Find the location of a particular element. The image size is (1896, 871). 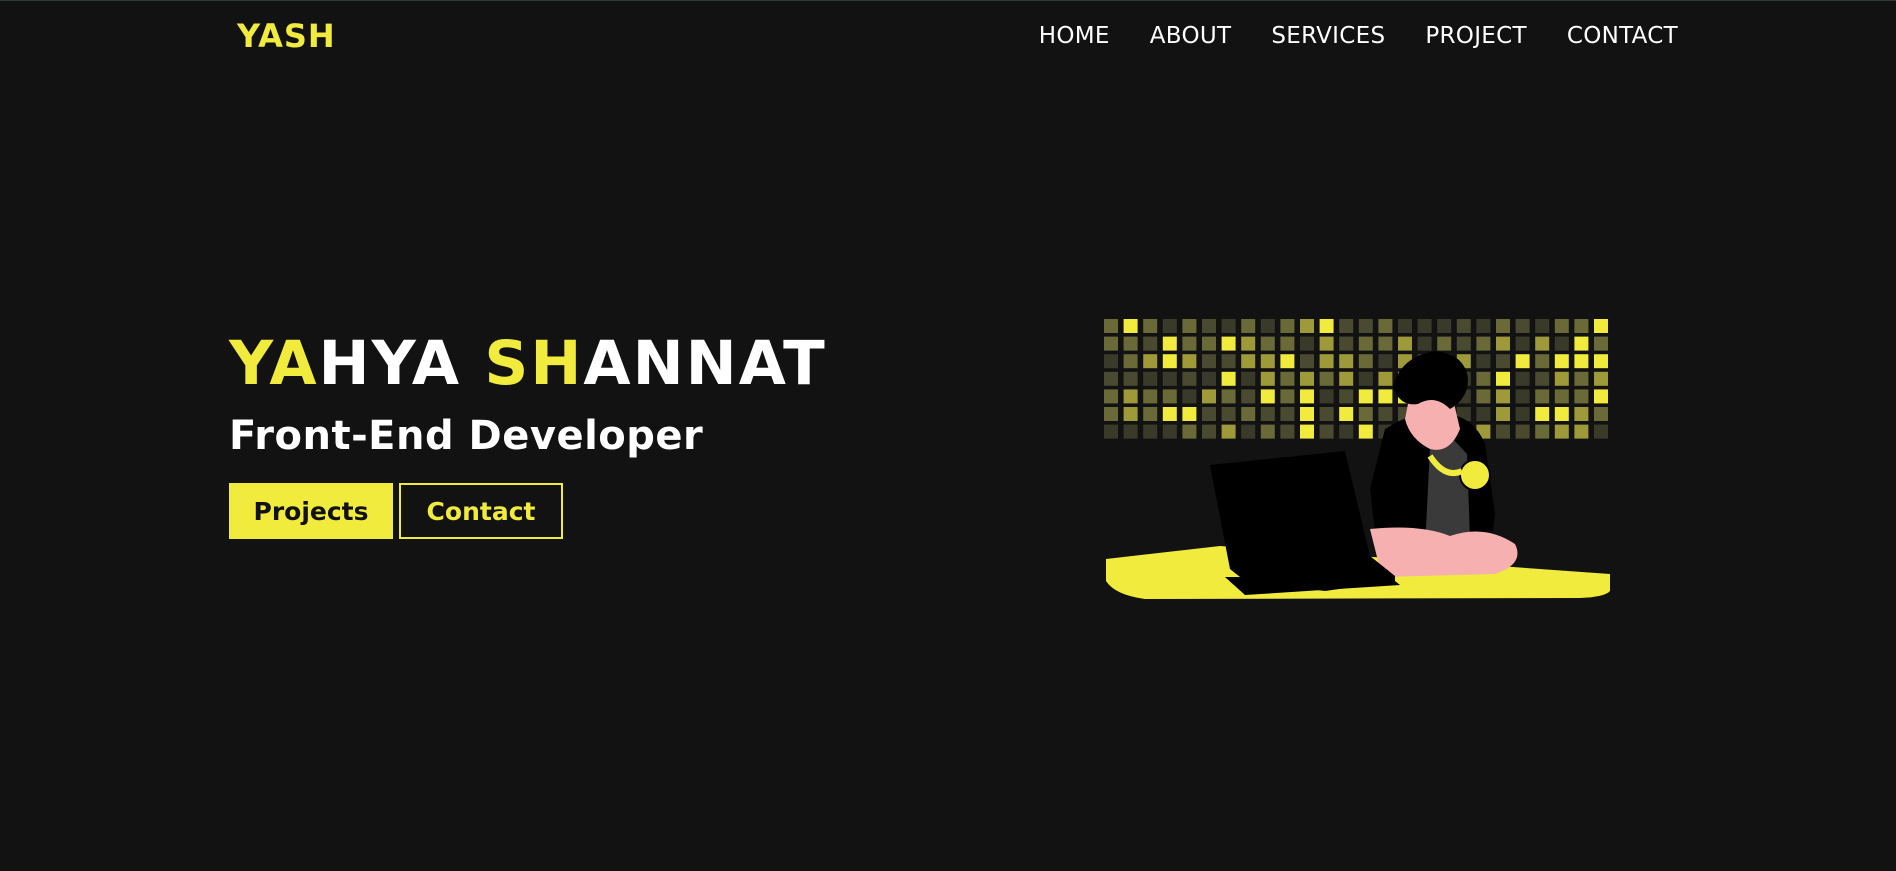

hero-buttons: Projects Contact is located at coordinates (528, 511).